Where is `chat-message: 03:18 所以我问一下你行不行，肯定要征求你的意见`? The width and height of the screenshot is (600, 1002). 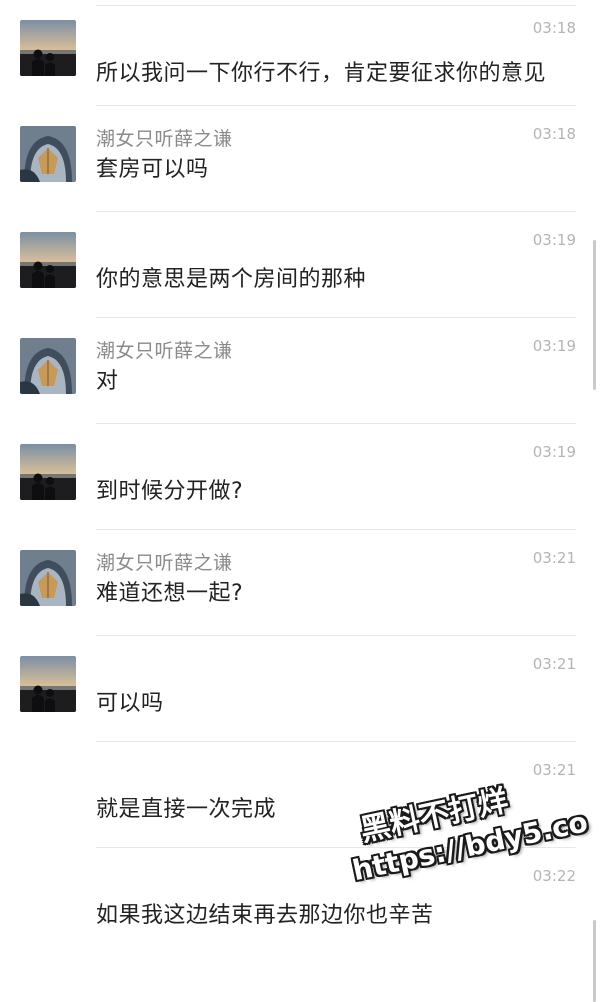
chat-message: 03:18 所以我问一下你行不行，肯定要征求你的意见 is located at coordinates (300, 53).